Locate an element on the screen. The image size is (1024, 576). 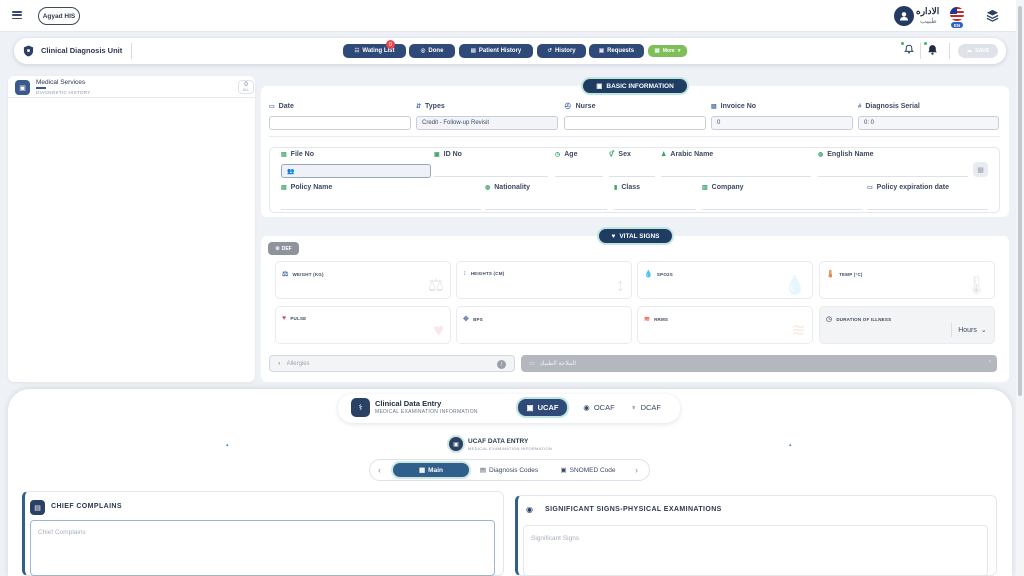
spo2-card: 💧 SPO2S 💧 is located at coordinates (725, 280).